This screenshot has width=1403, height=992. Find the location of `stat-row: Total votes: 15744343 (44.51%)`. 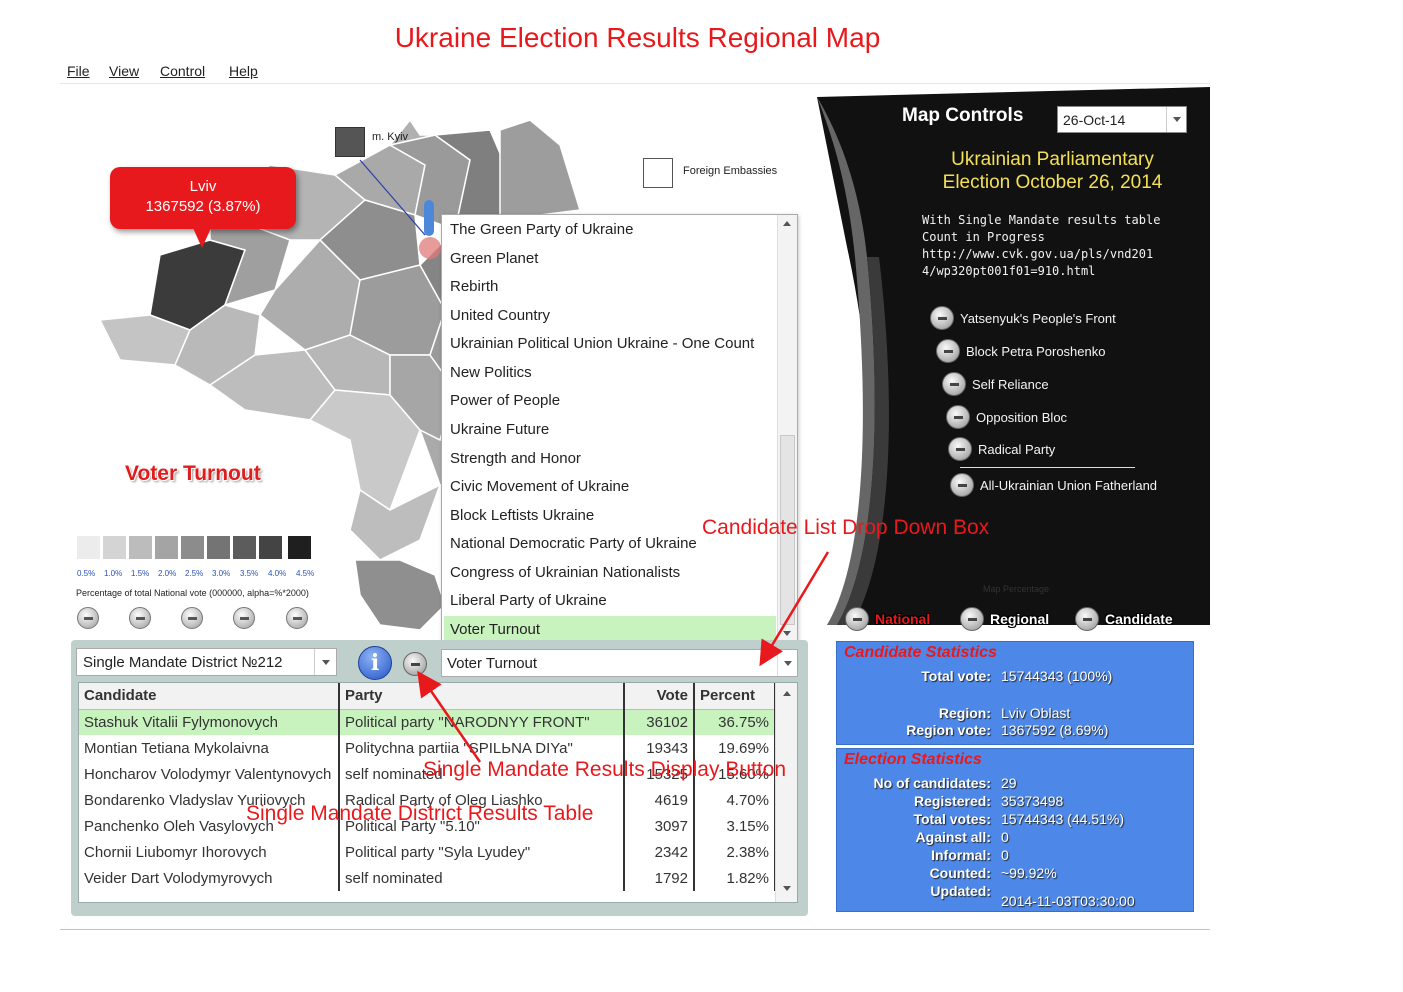

stat-row: Total votes: 15744343 (44.51%) is located at coordinates (1016, 820).